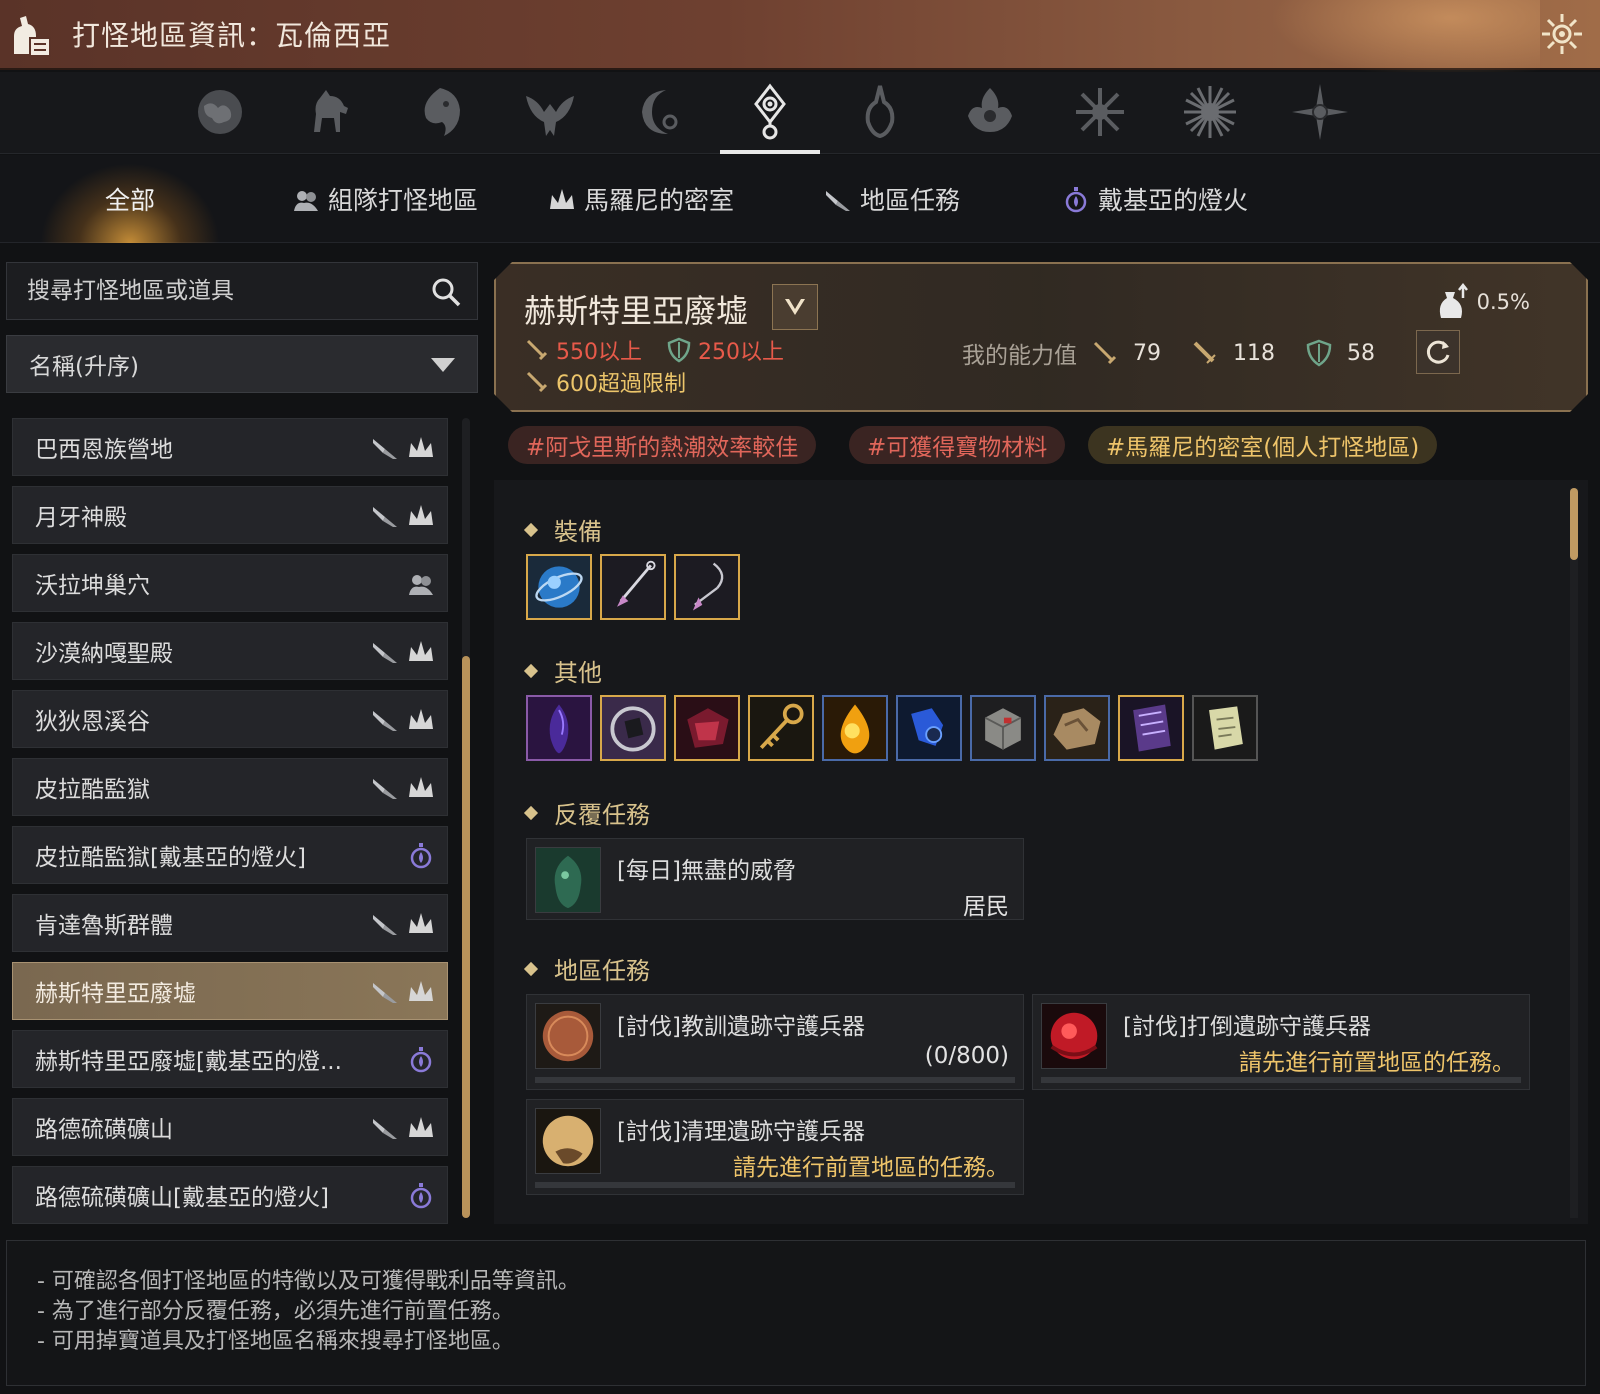 The image size is (1600, 1394). I want to click on pendant-necklace-icon, so click(707, 587).